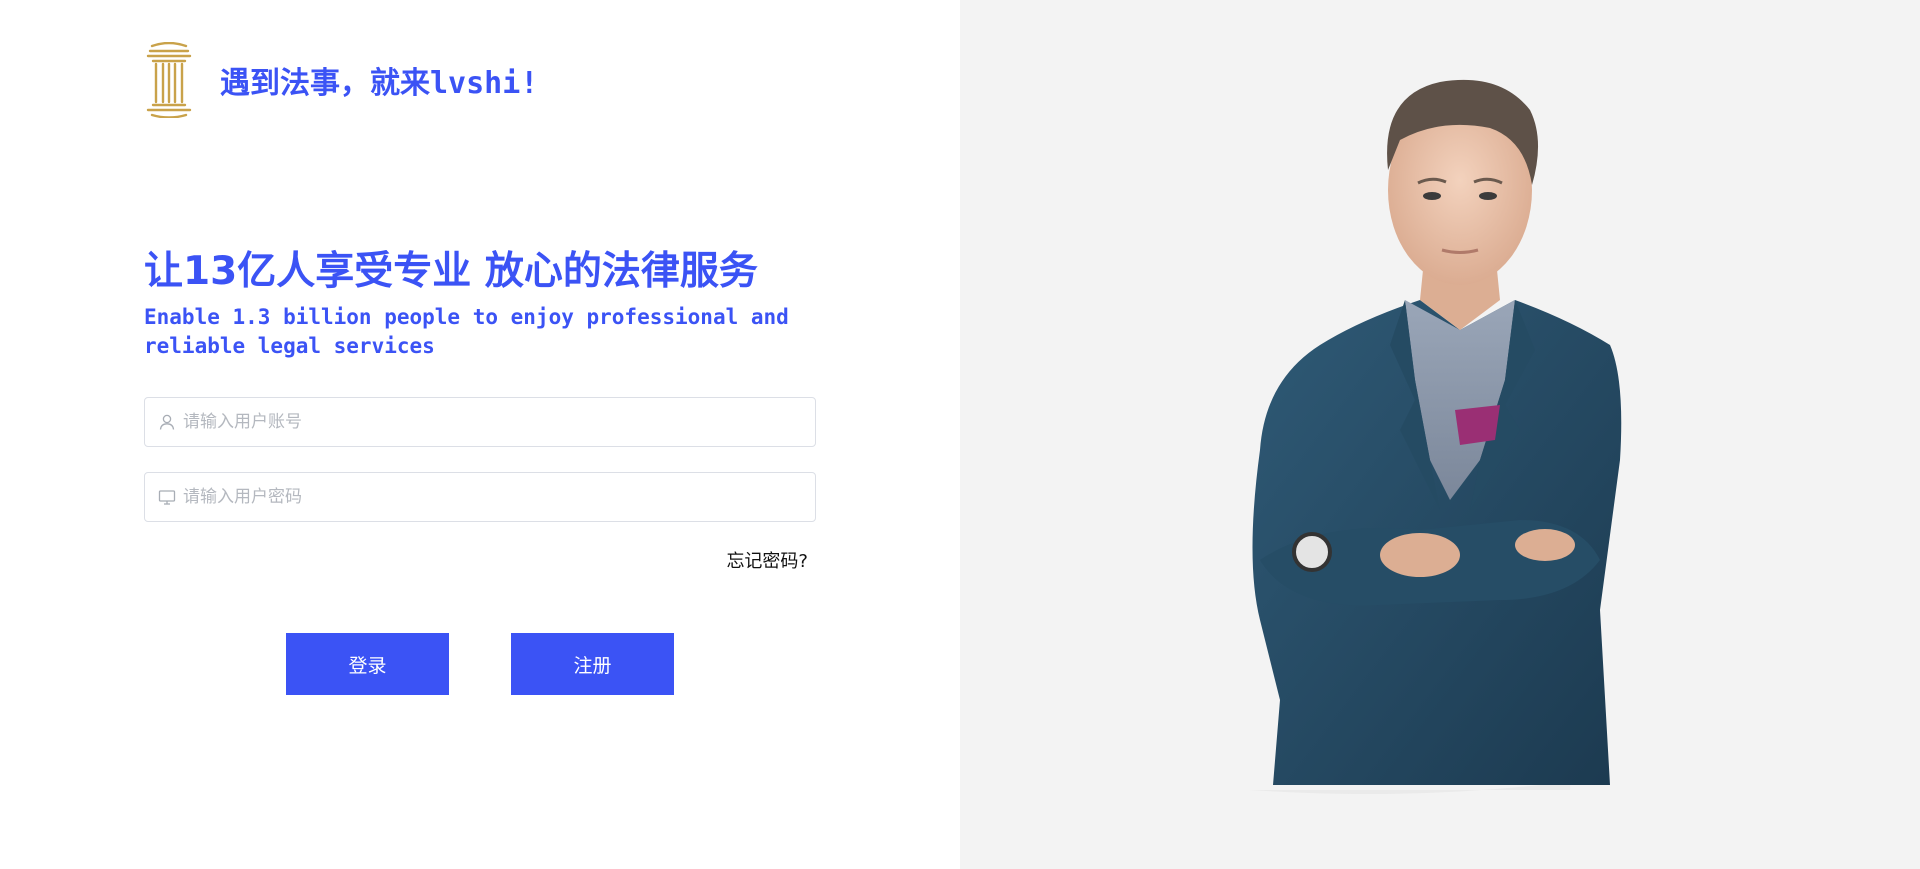 The height and width of the screenshot is (869, 1920). Describe the element at coordinates (767, 560) in the screenshot. I see `forgot-password-link: 忘记密码?` at that location.